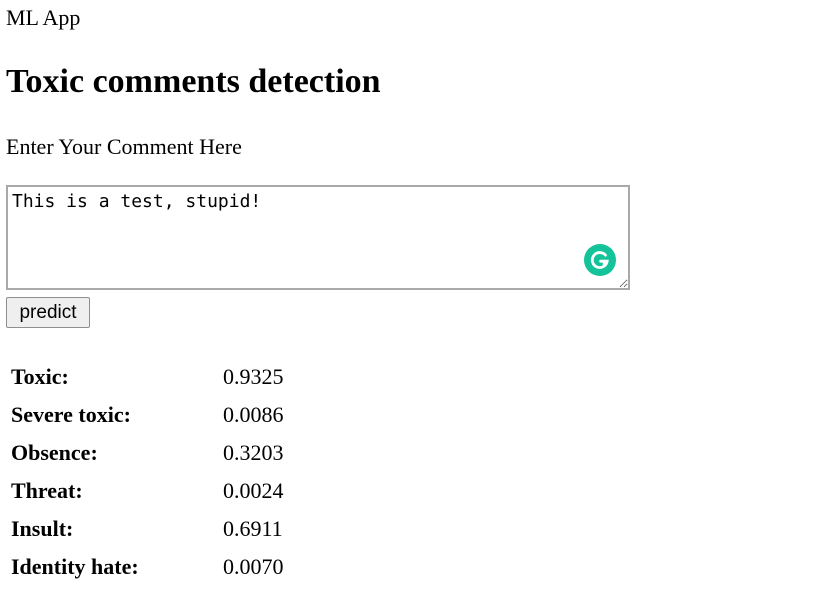  Describe the element at coordinates (147, 491) in the screenshot. I see `result-row-threat: Threat: 0.0024` at that location.